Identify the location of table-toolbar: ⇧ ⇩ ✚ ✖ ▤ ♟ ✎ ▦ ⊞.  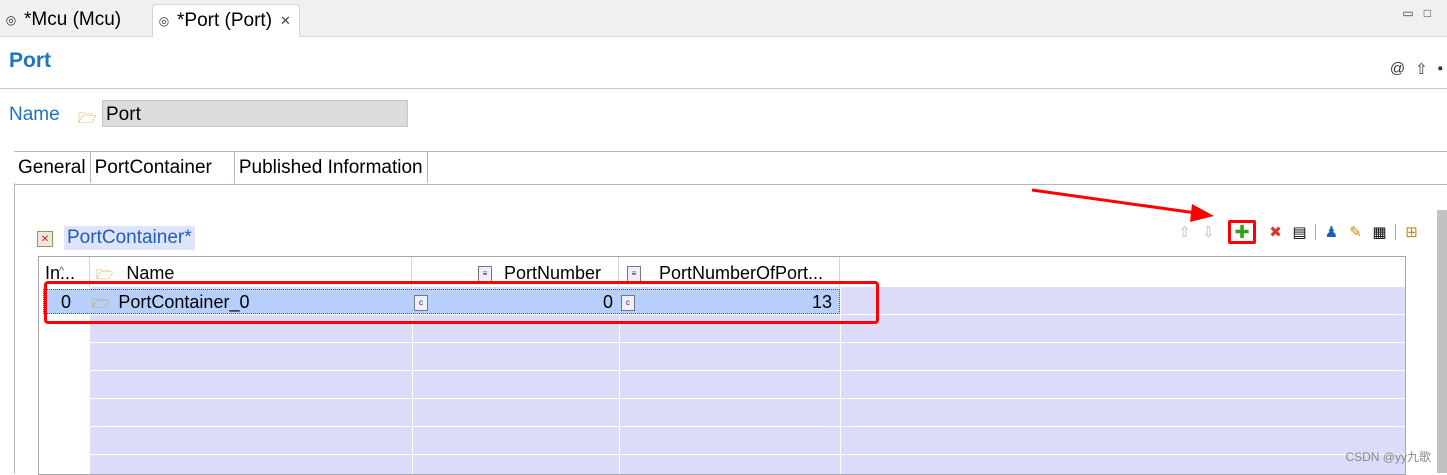
(1298, 232).